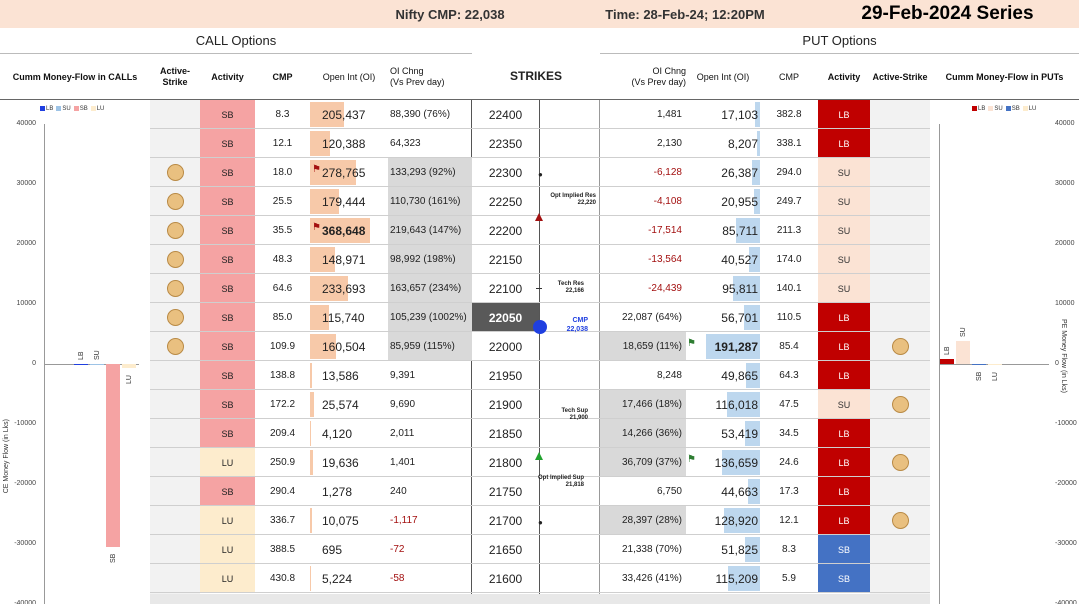 The width and height of the screenshot is (1079, 604). What do you see at coordinates (430, 346) in the screenshot?
I see `oi-chng-ce: 85,959 (115%)` at bounding box center [430, 346].